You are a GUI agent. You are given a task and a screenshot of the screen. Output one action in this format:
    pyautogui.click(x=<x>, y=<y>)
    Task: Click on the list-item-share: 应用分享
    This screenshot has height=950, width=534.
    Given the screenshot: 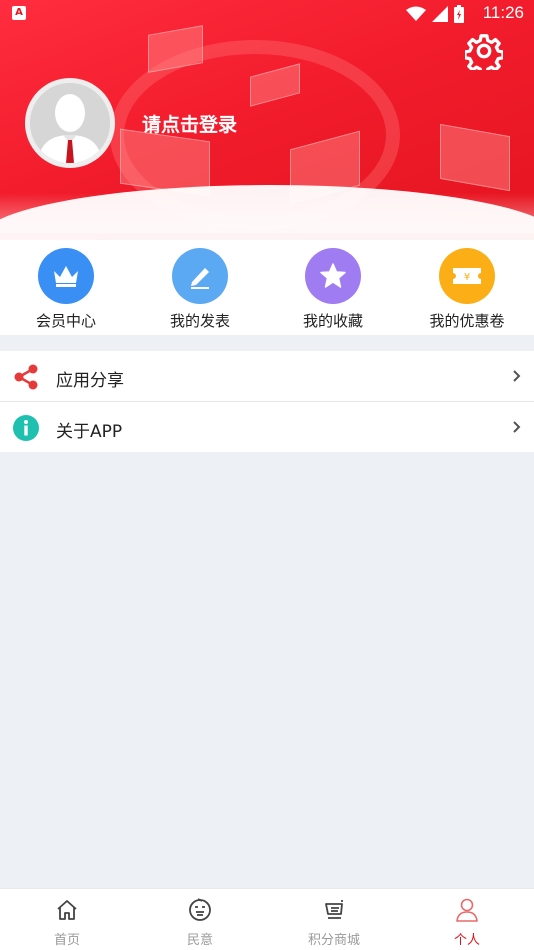 What is the action you would take?
    pyautogui.click(x=267, y=376)
    